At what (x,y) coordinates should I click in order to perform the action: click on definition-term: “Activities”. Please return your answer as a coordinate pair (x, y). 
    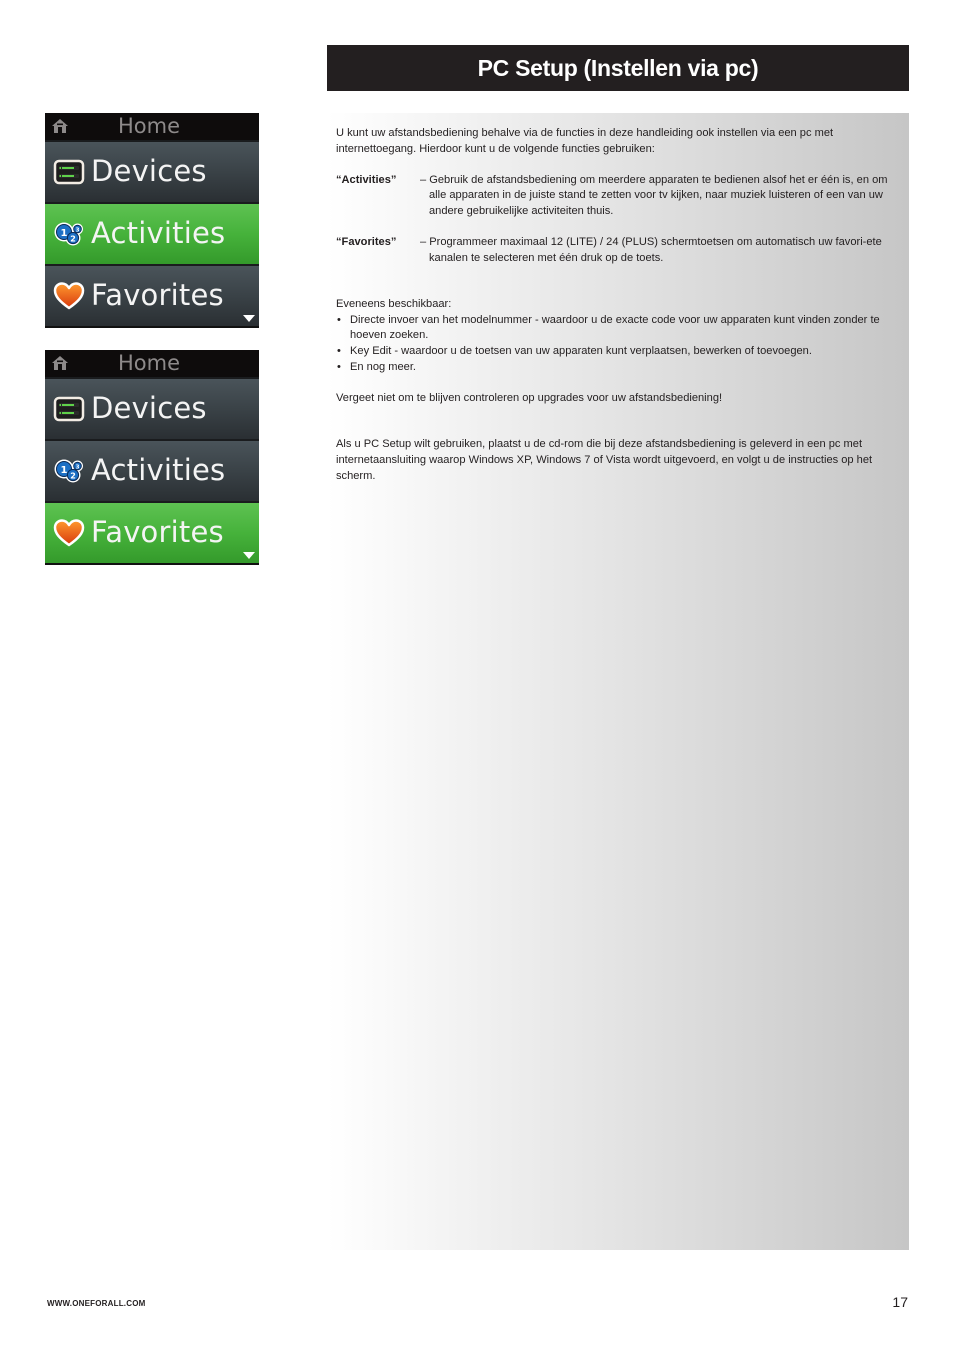
    Looking at the image, I should click on (366, 179).